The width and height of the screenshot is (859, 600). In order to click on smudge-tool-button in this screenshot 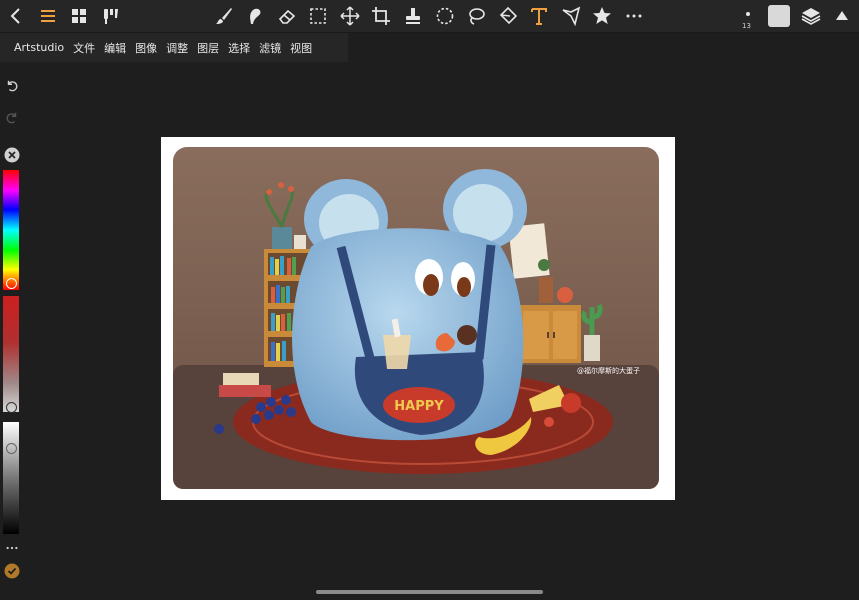, I will do `click(255, 16)`.